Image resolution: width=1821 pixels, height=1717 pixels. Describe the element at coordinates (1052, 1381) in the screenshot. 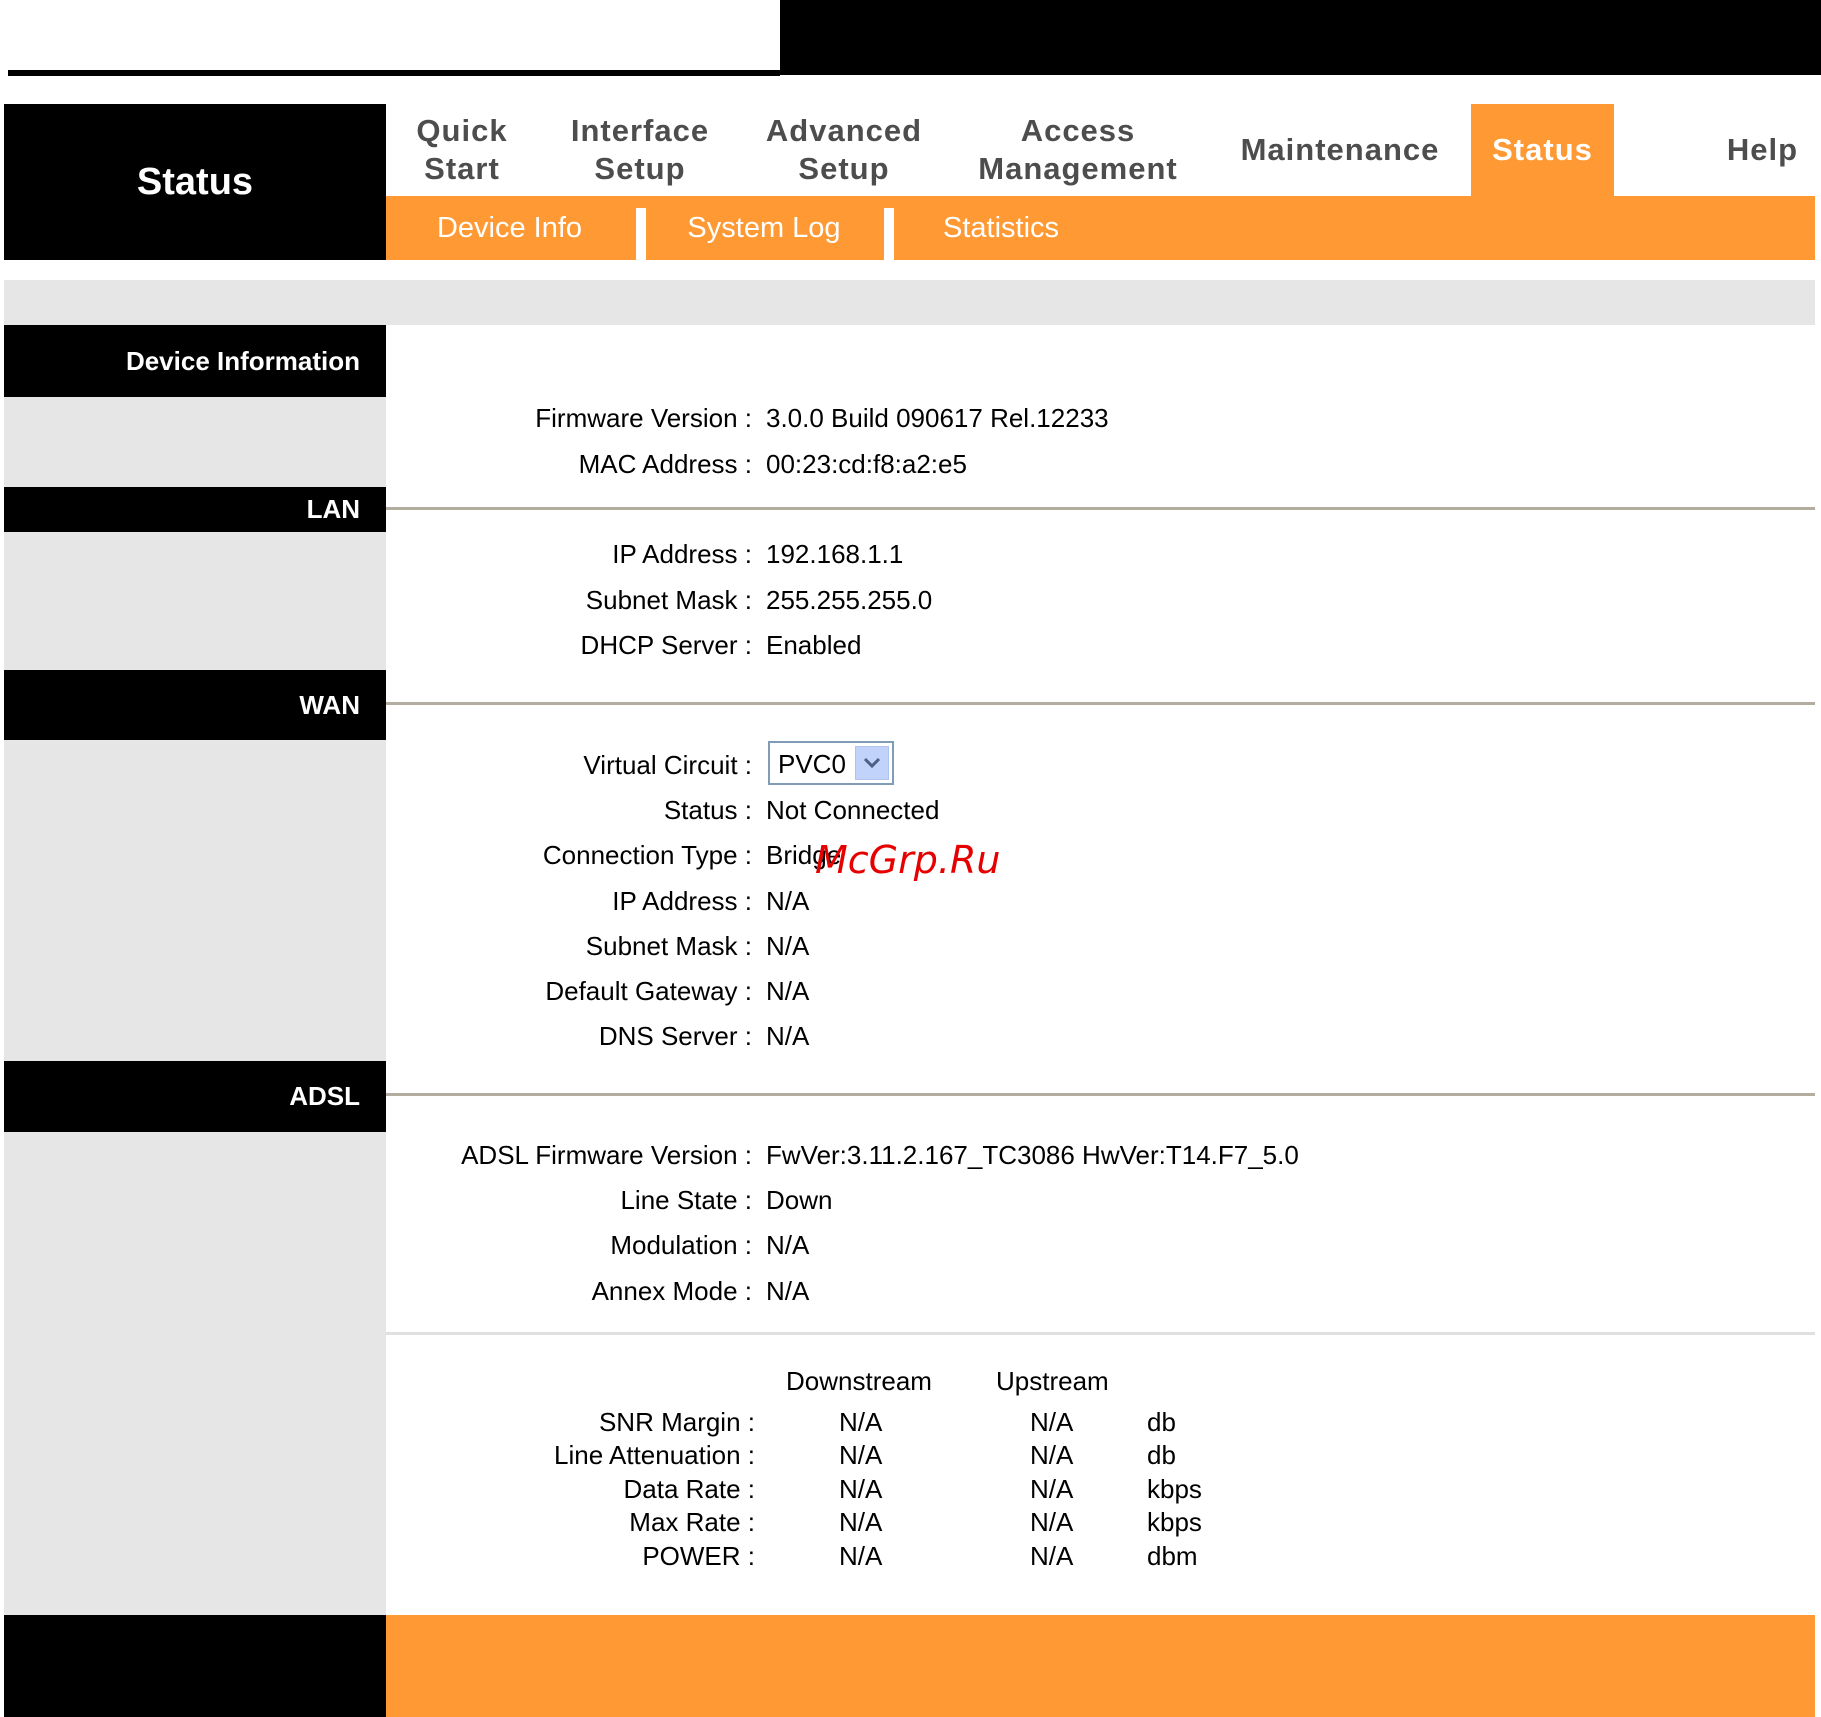

I see `upstream-header: Upstream` at that location.